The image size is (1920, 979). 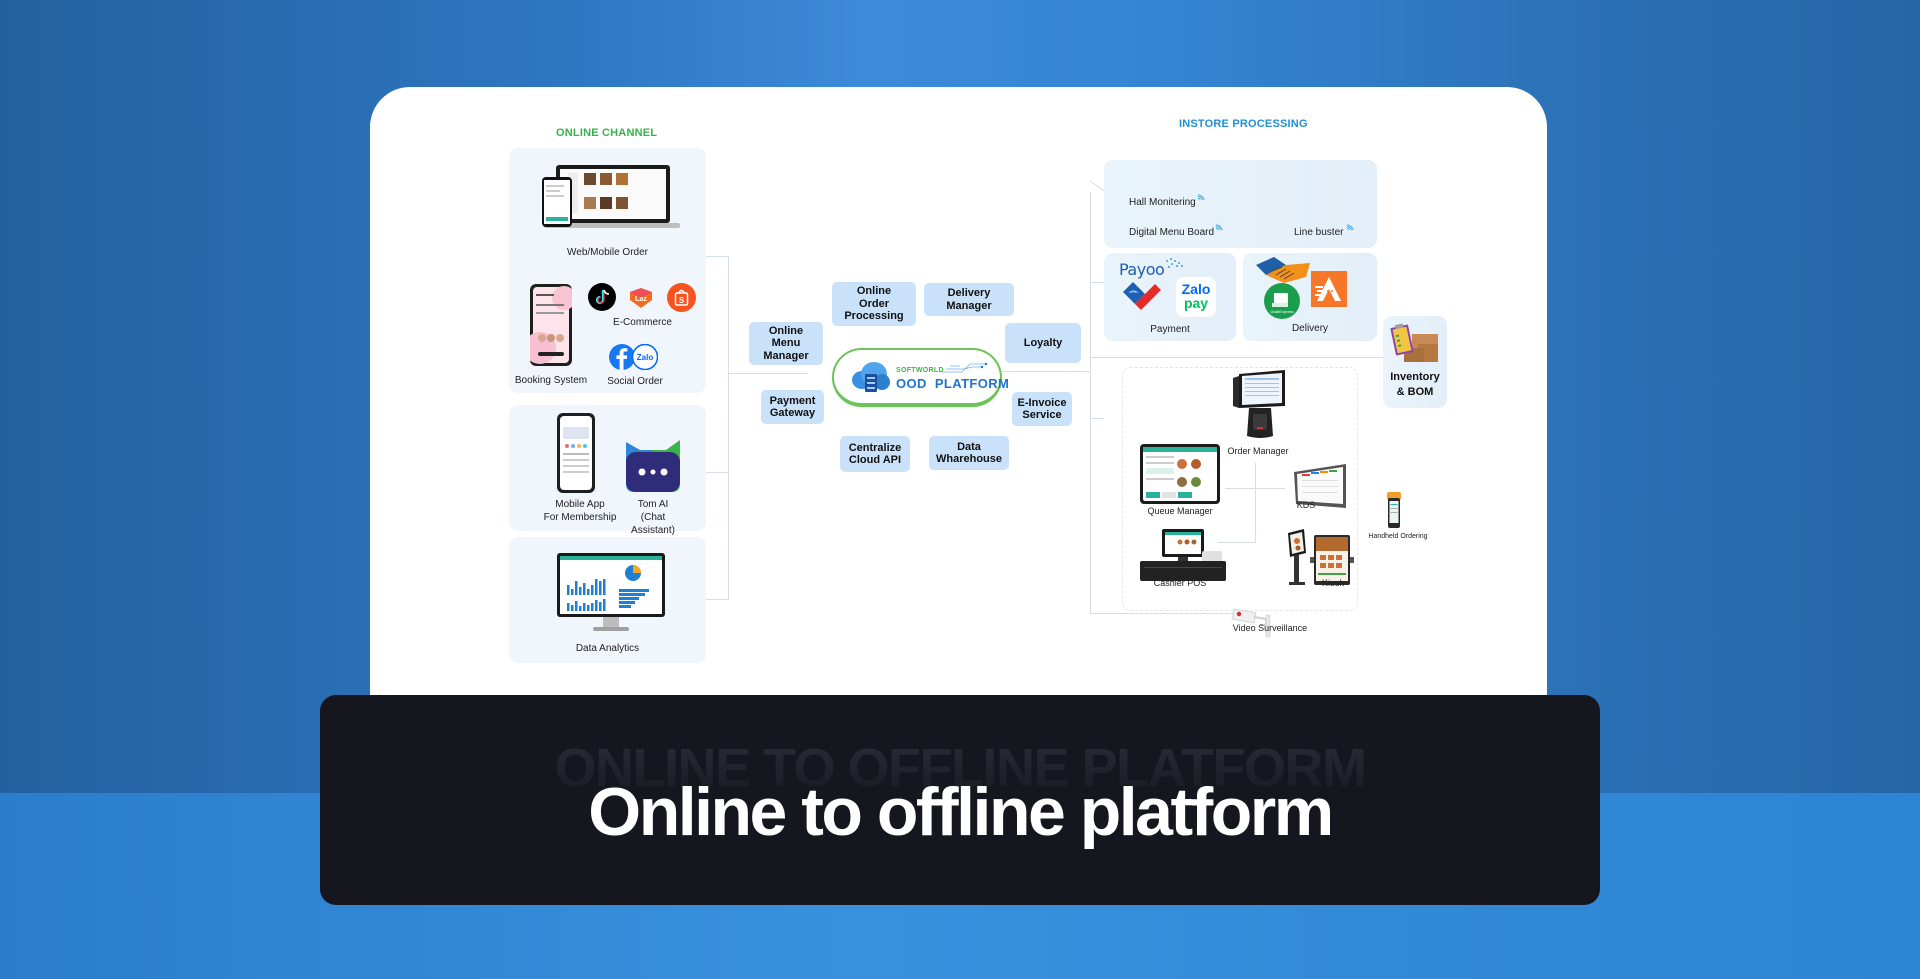 What do you see at coordinates (1180, 583) in the screenshot?
I see `cashier-pos-label: Cashier POS` at bounding box center [1180, 583].